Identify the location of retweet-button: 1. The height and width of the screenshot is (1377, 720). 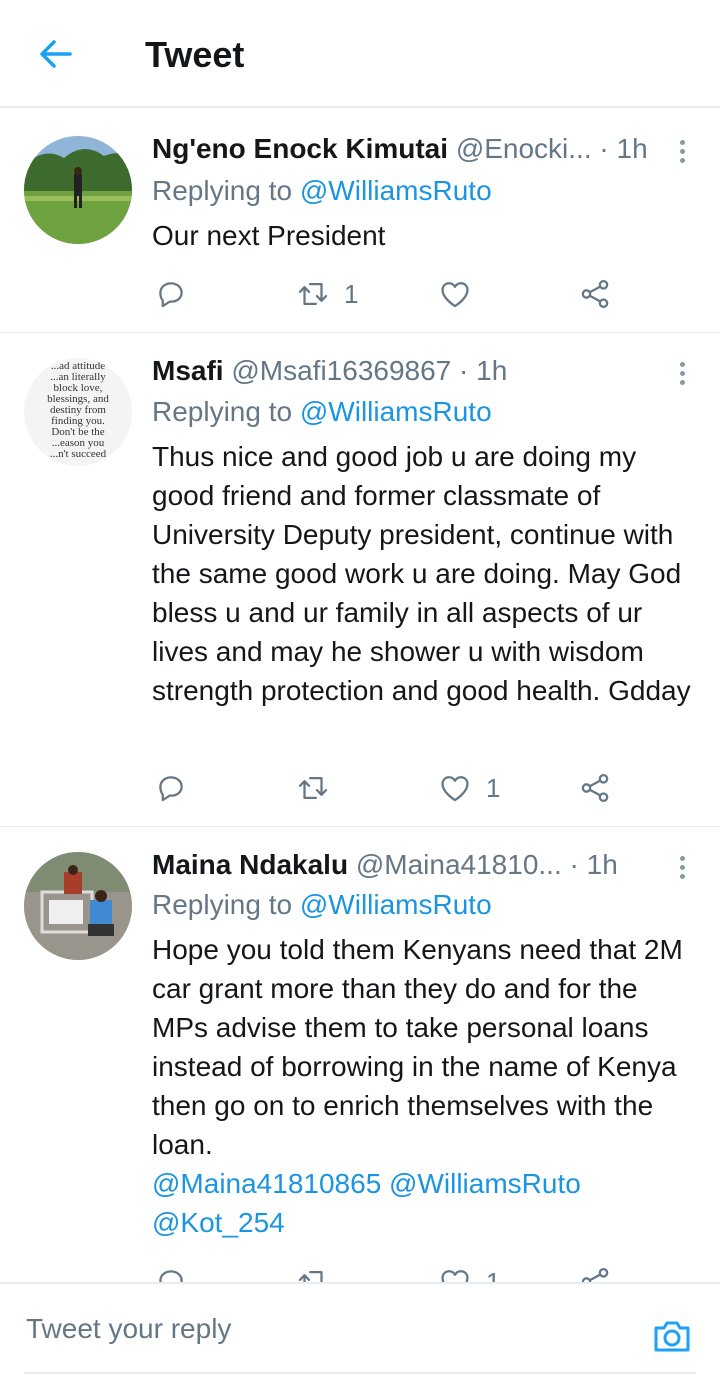
(327, 294).